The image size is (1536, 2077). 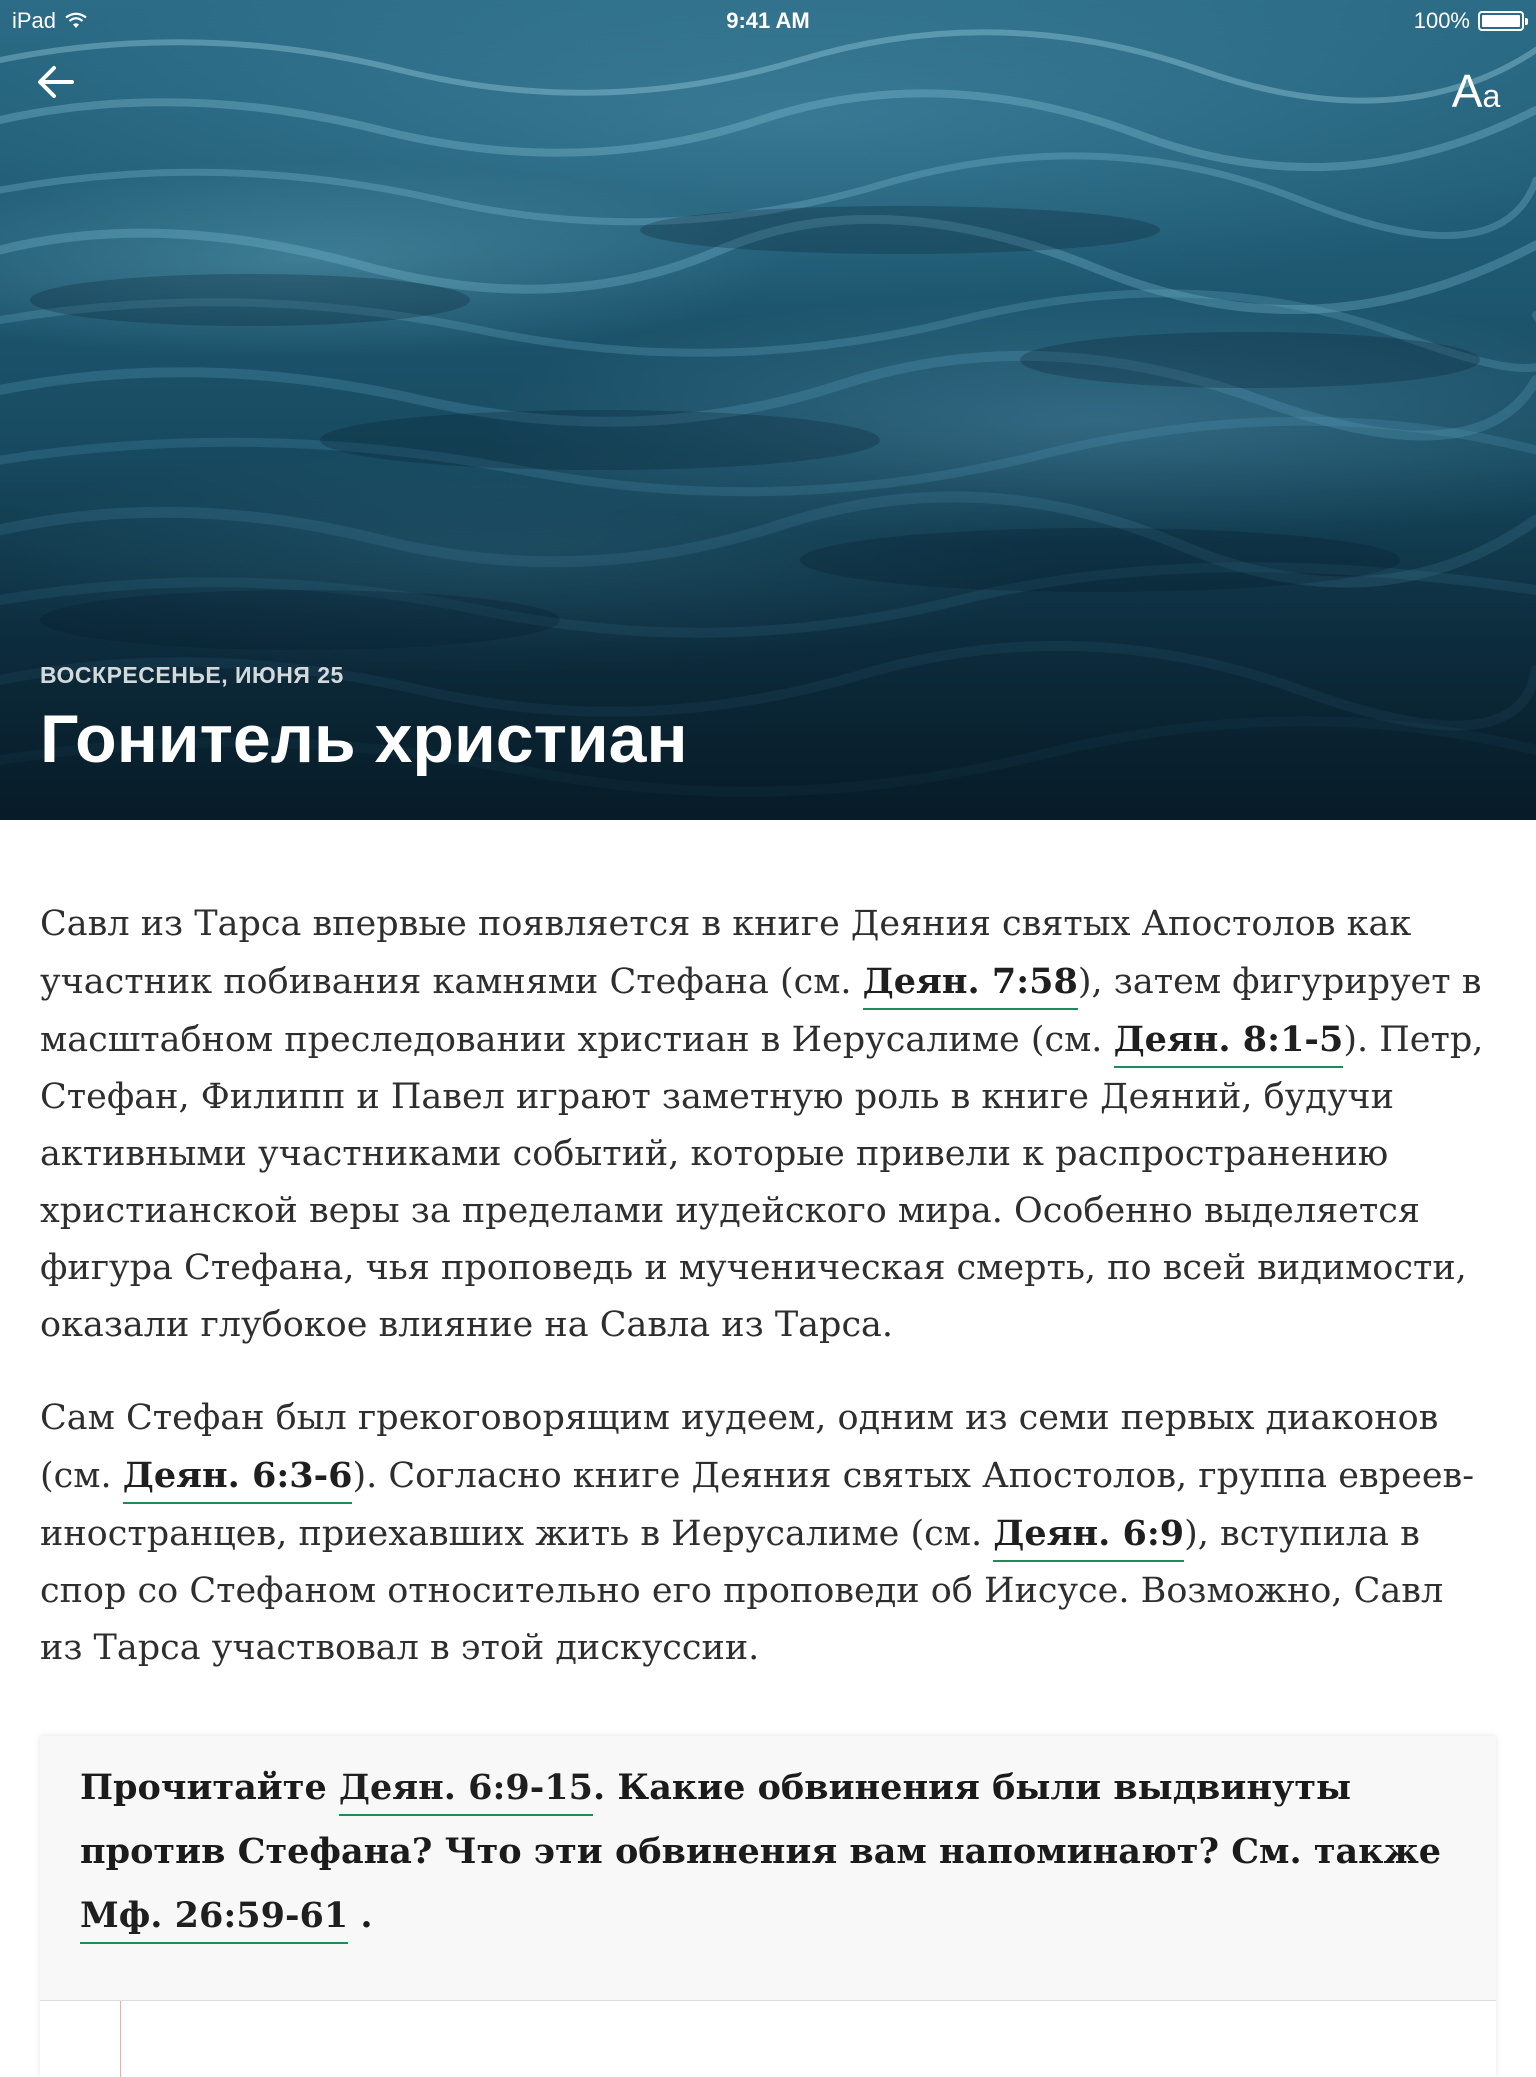 I want to click on back-button, so click(x=56, y=84).